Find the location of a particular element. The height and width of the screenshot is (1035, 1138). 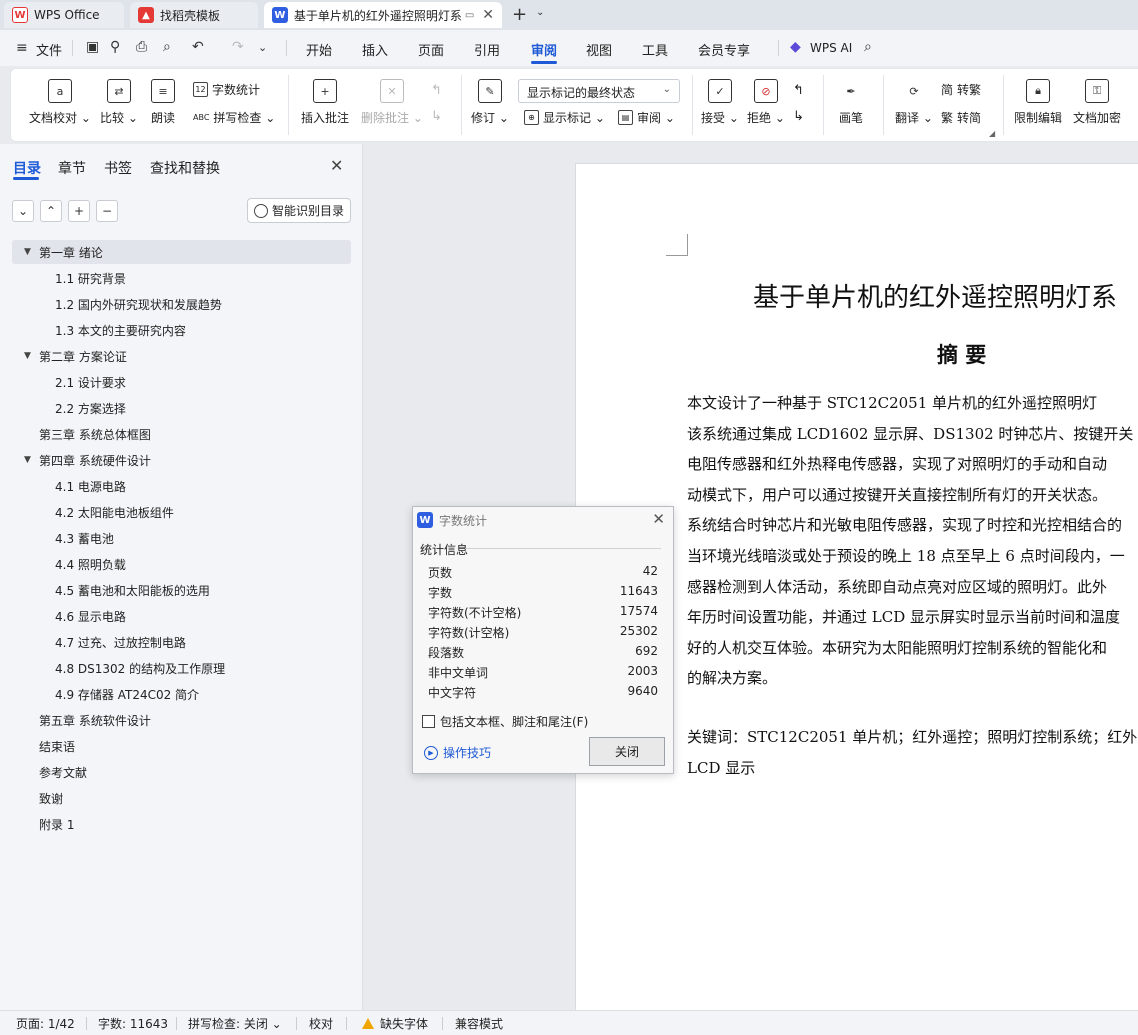

tab-document: W 基于单片机的红外遥控照明灯系 ▭ ✕ is located at coordinates (383, 15).